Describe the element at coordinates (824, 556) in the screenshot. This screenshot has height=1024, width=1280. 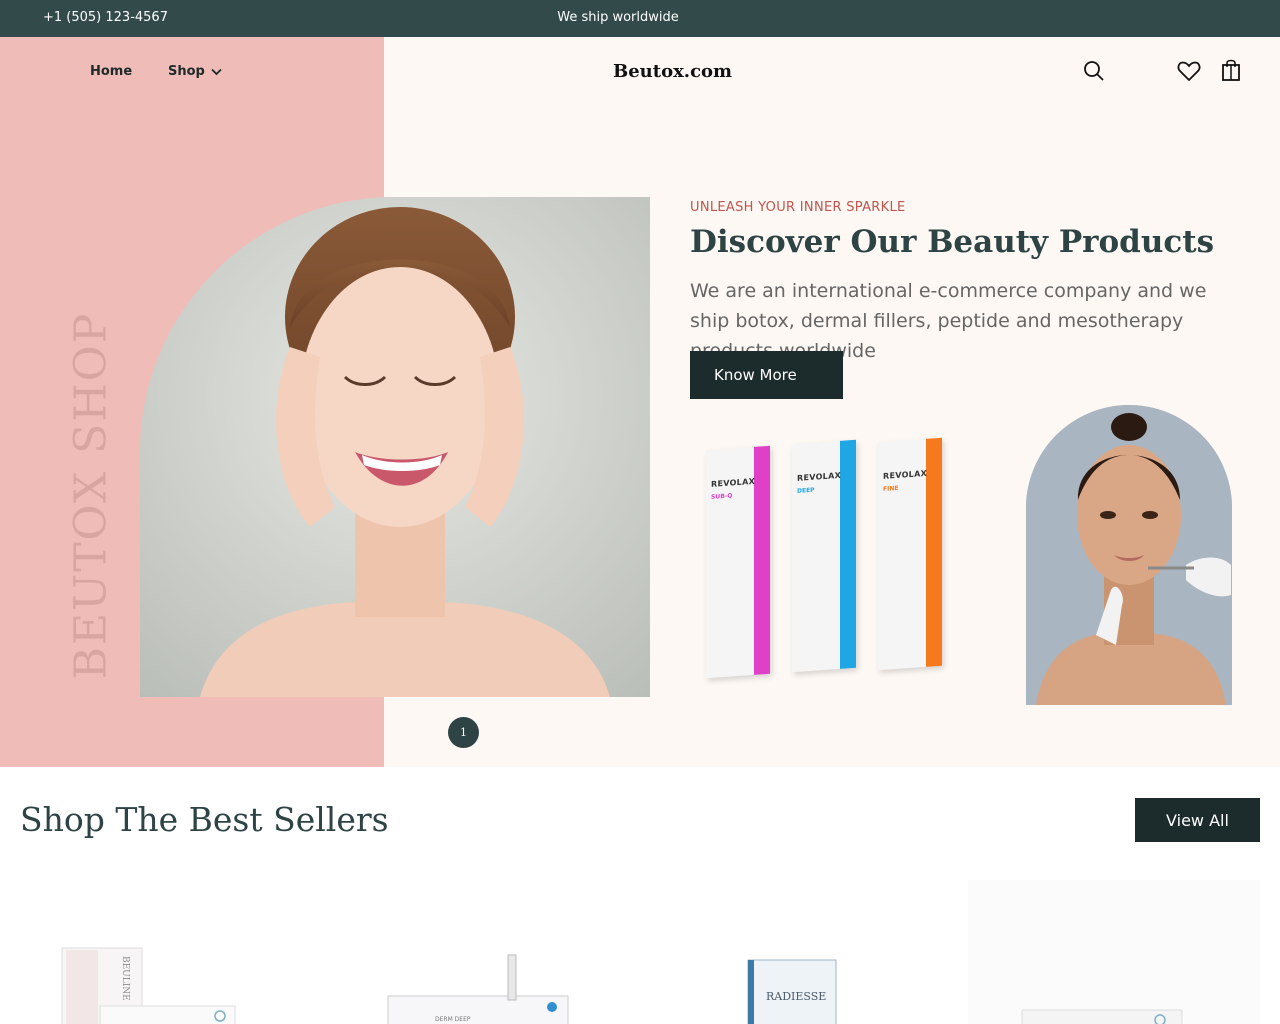
I see `product-box-deep: REVOLAX DEEP` at that location.